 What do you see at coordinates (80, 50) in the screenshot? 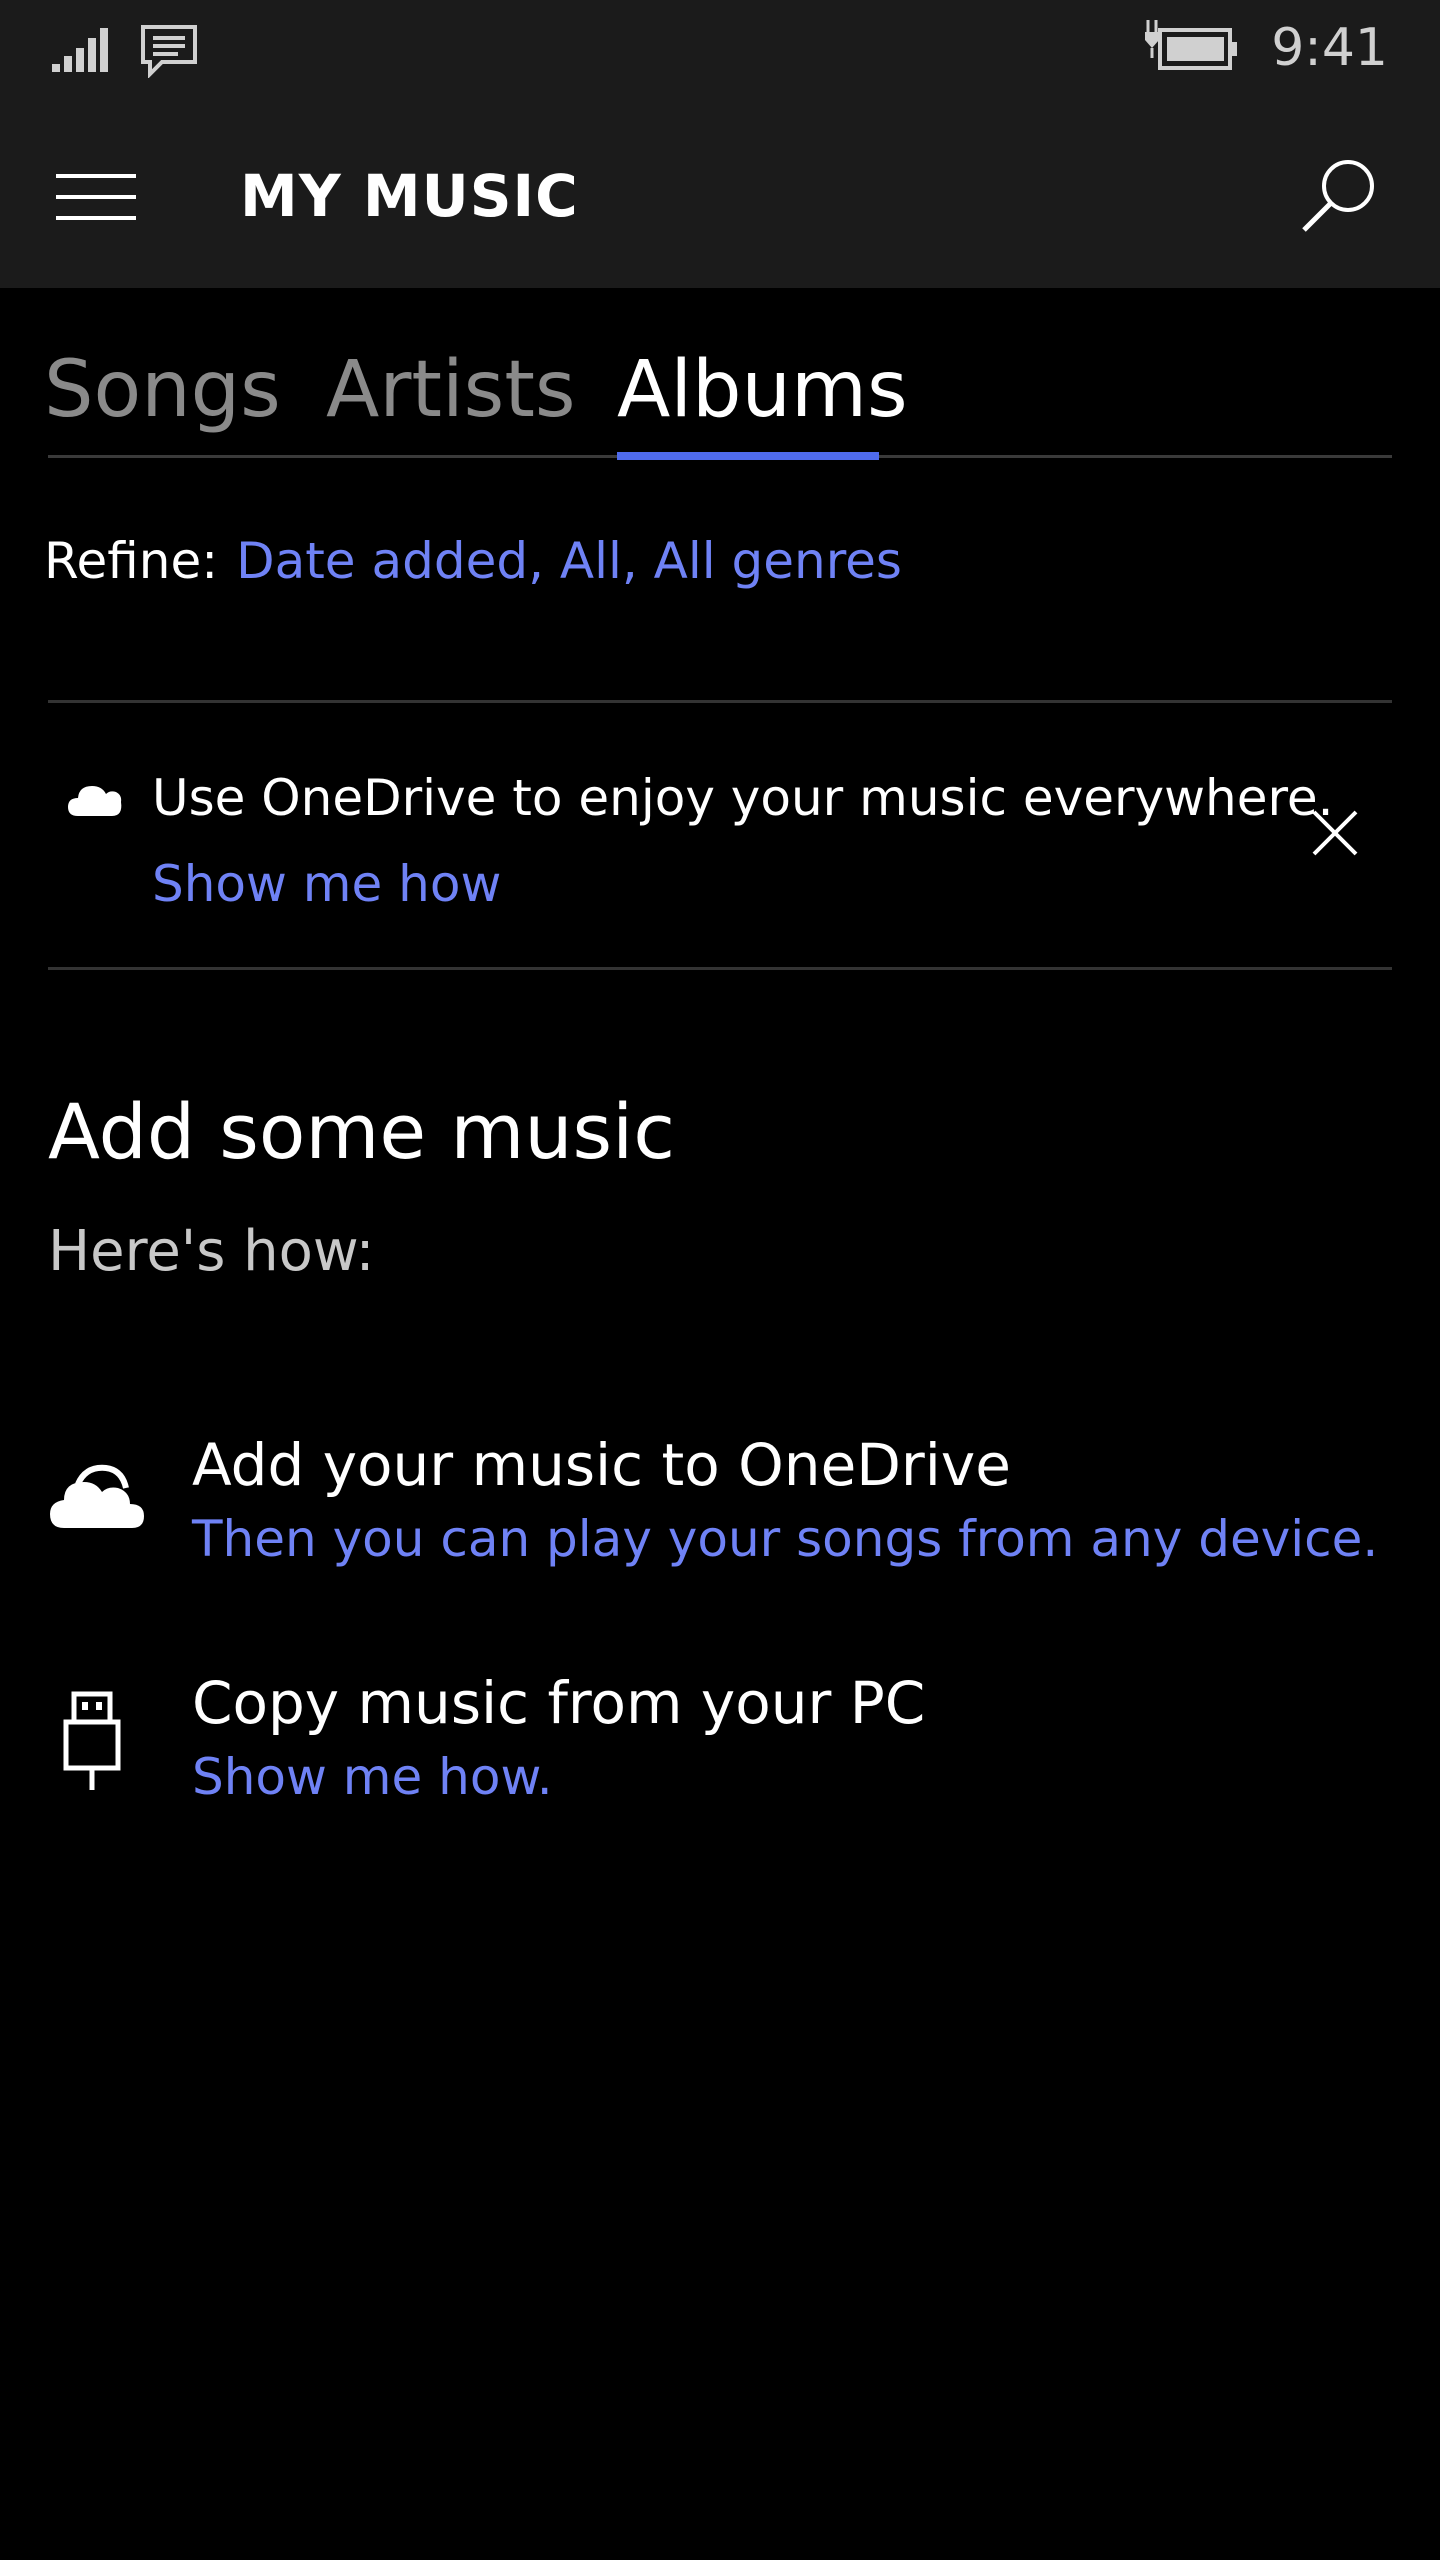
I see `signal-icon` at bounding box center [80, 50].